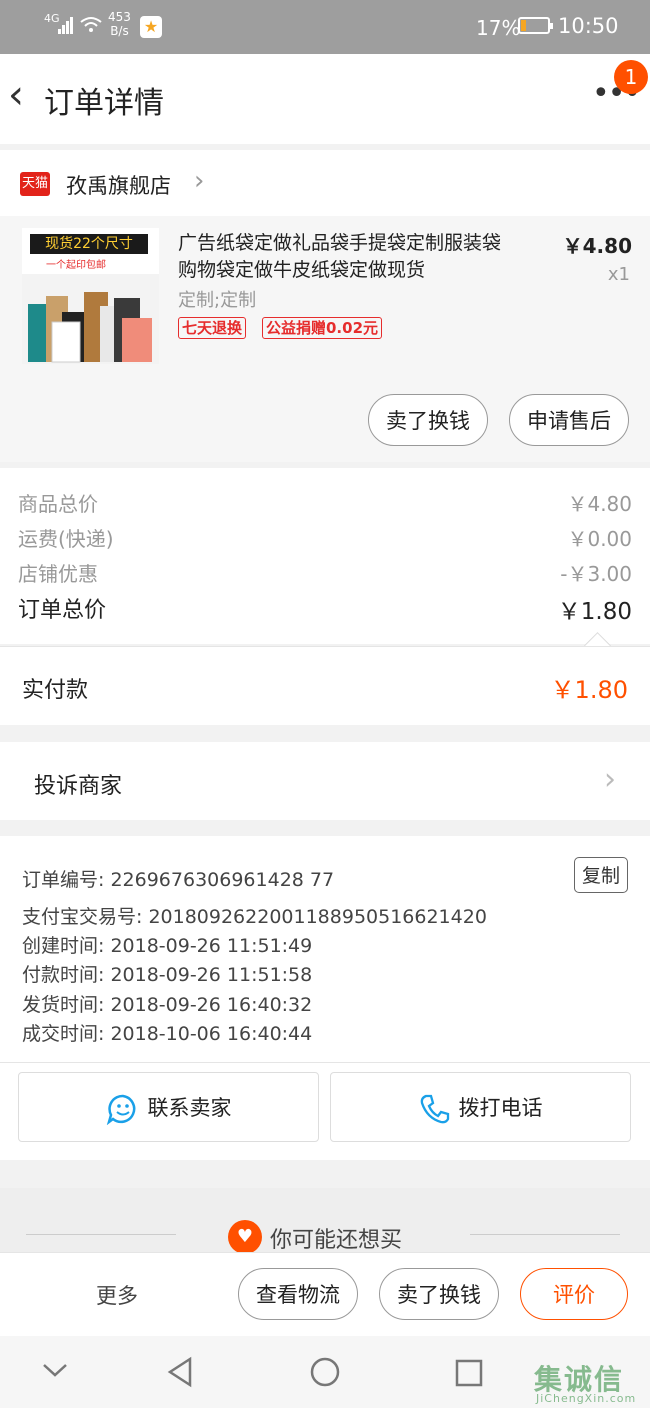 The width and height of the screenshot is (650, 1408). Describe the element at coordinates (120, 1109) in the screenshot. I see `chat-icon` at that location.